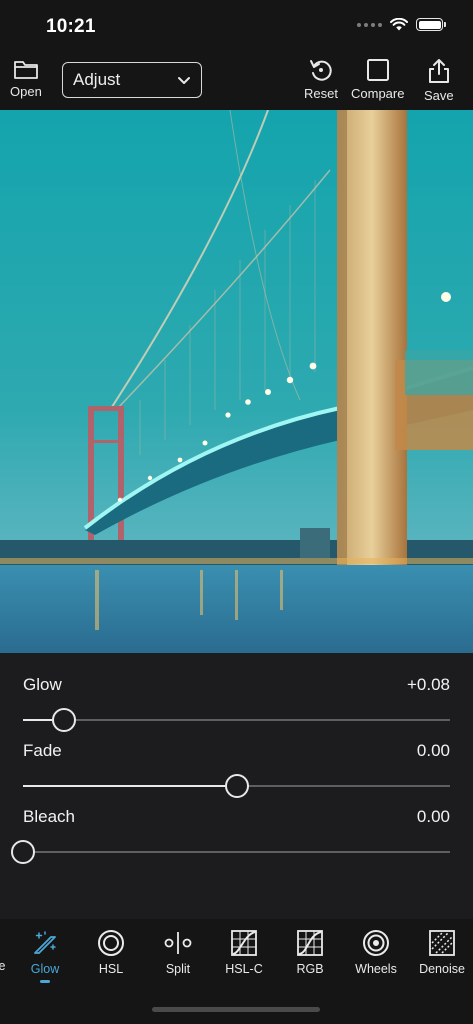  I want to click on tab-split: Split, so click(178, 952).